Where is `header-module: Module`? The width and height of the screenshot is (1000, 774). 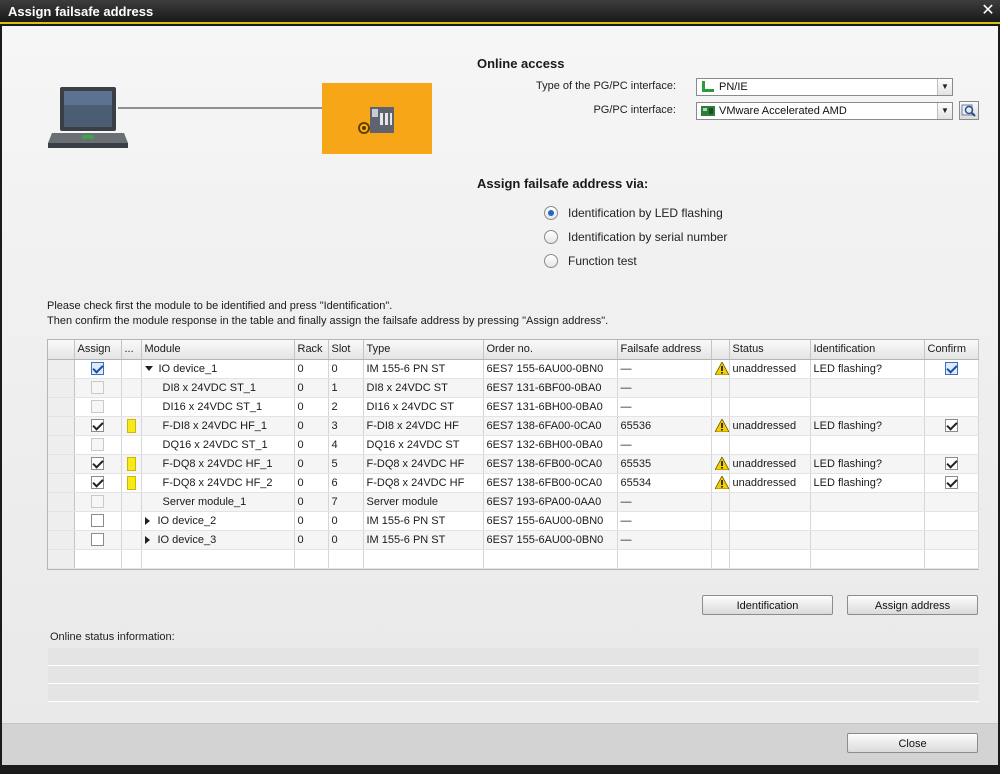
header-module: Module is located at coordinates (218, 350).